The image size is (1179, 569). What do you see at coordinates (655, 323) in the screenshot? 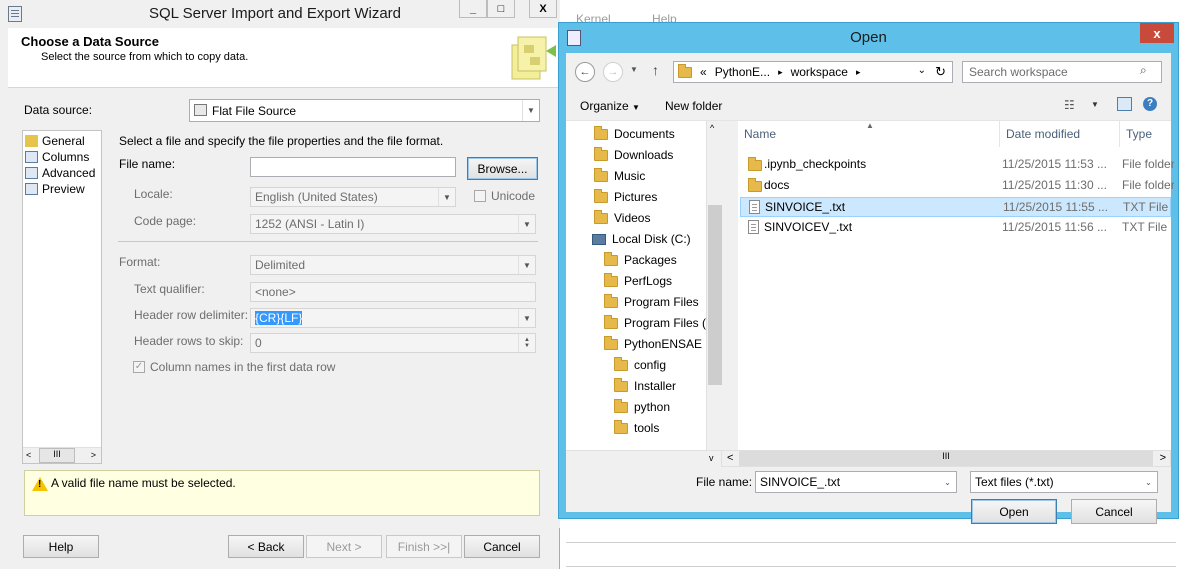
I see `tree-item: Program Files (` at bounding box center [655, 323].